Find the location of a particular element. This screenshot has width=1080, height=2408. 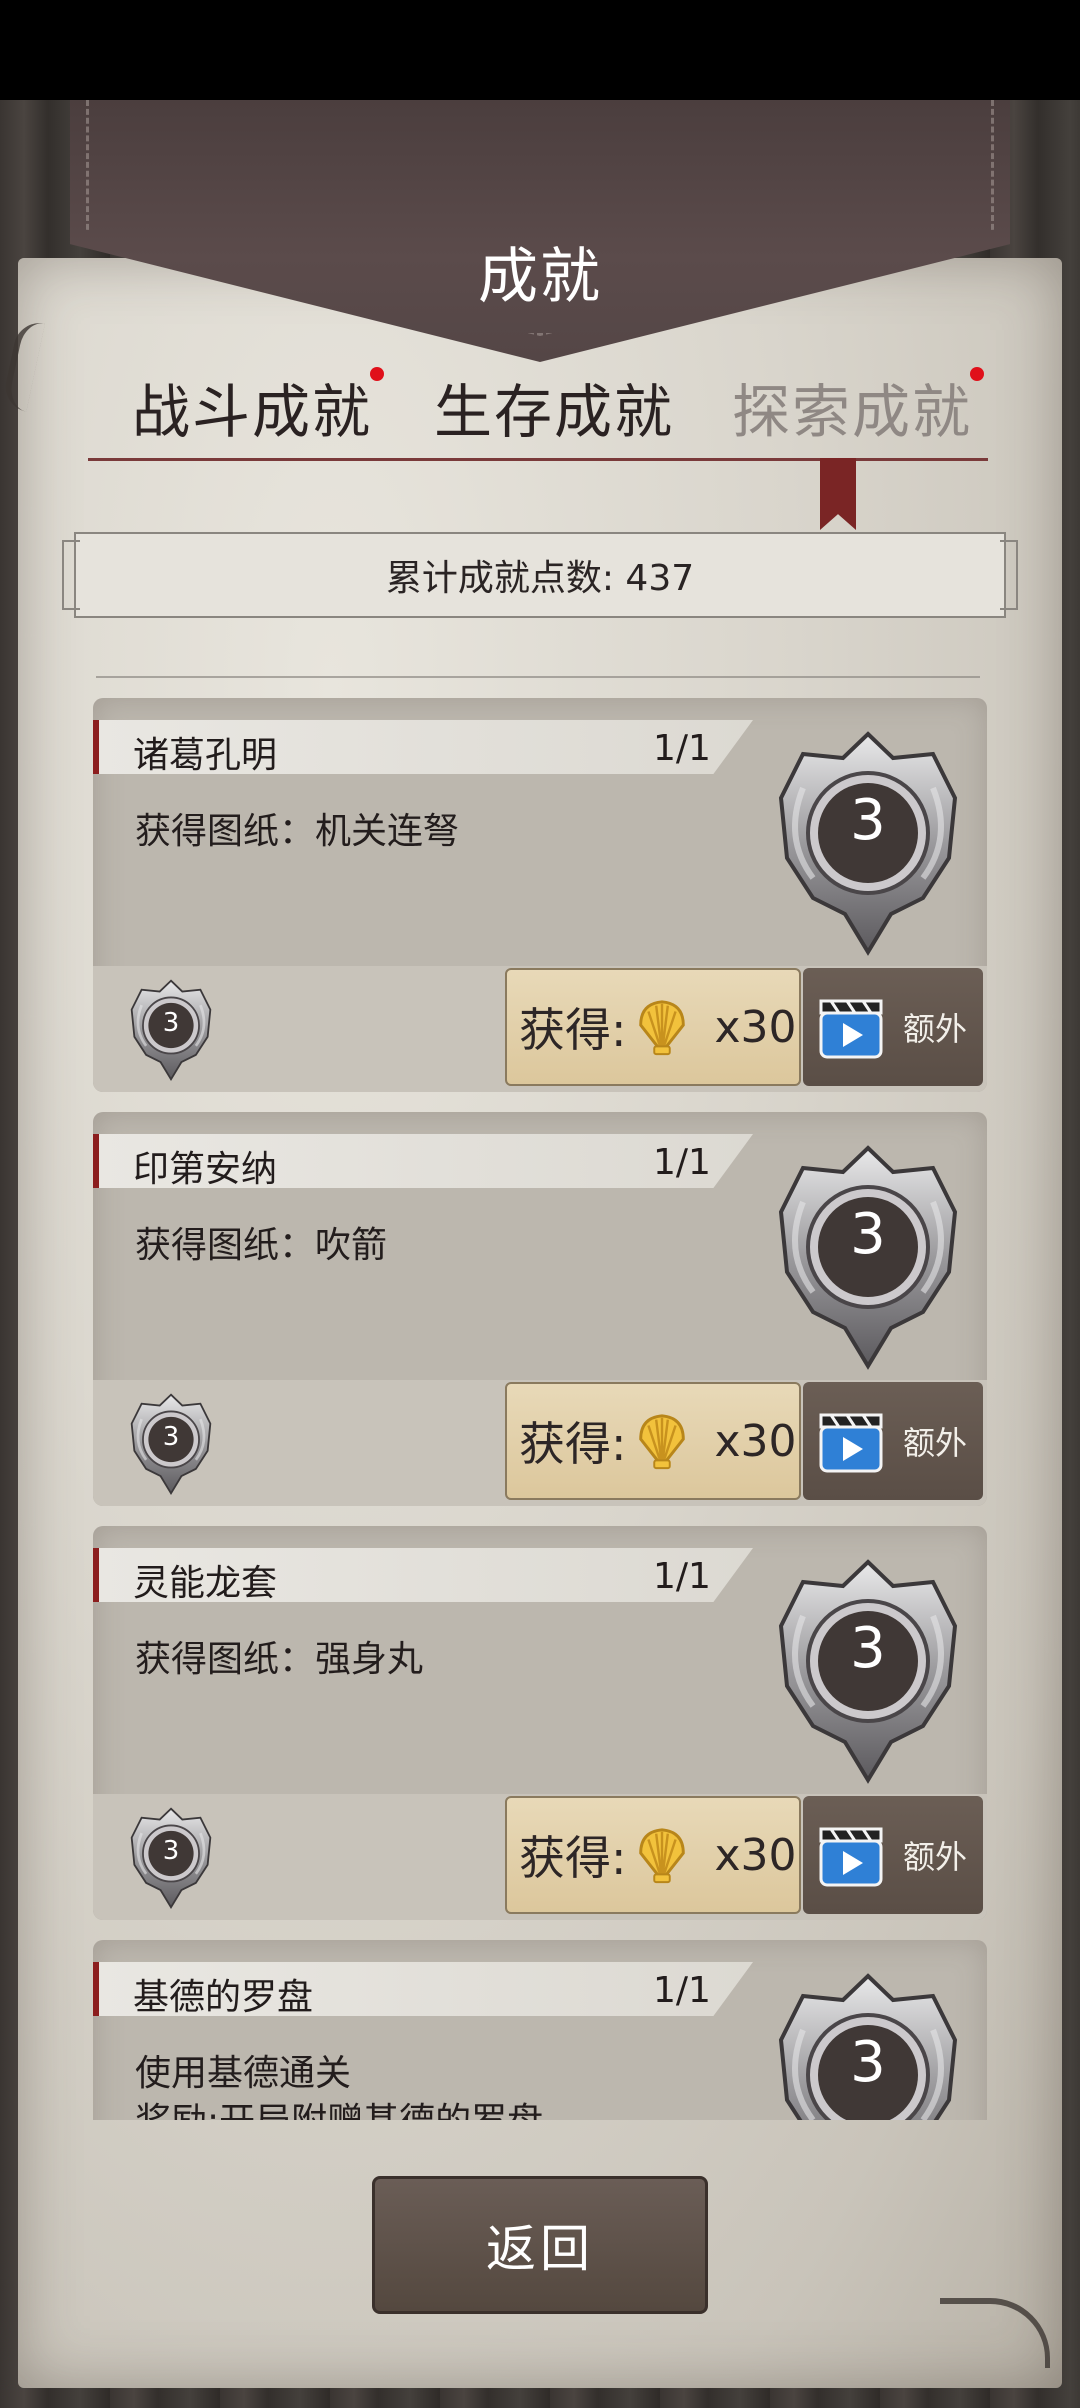

achievement-desc: 获得图纸：强身丸 is located at coordinates (279, 1660).